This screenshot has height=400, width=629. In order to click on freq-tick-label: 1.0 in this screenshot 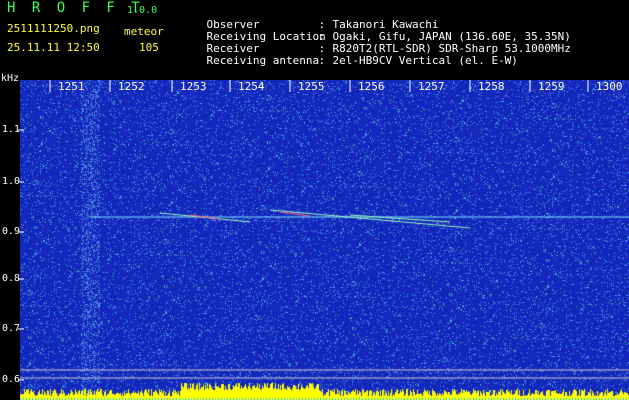, I will do `click(11, 181)`.